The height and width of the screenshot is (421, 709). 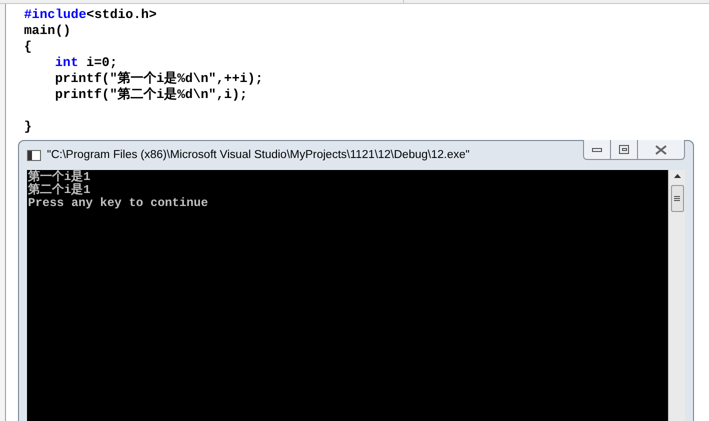 I want to click on code-text: {, so click(x=28, y=47).